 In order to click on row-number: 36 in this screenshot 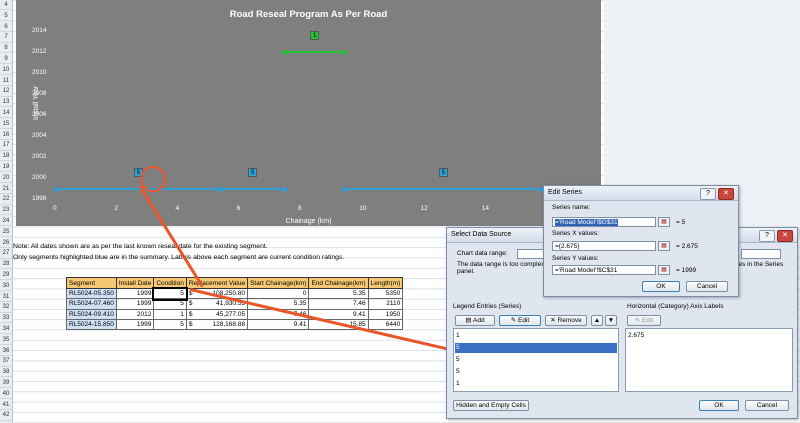, I will do `click(6, 351)`.